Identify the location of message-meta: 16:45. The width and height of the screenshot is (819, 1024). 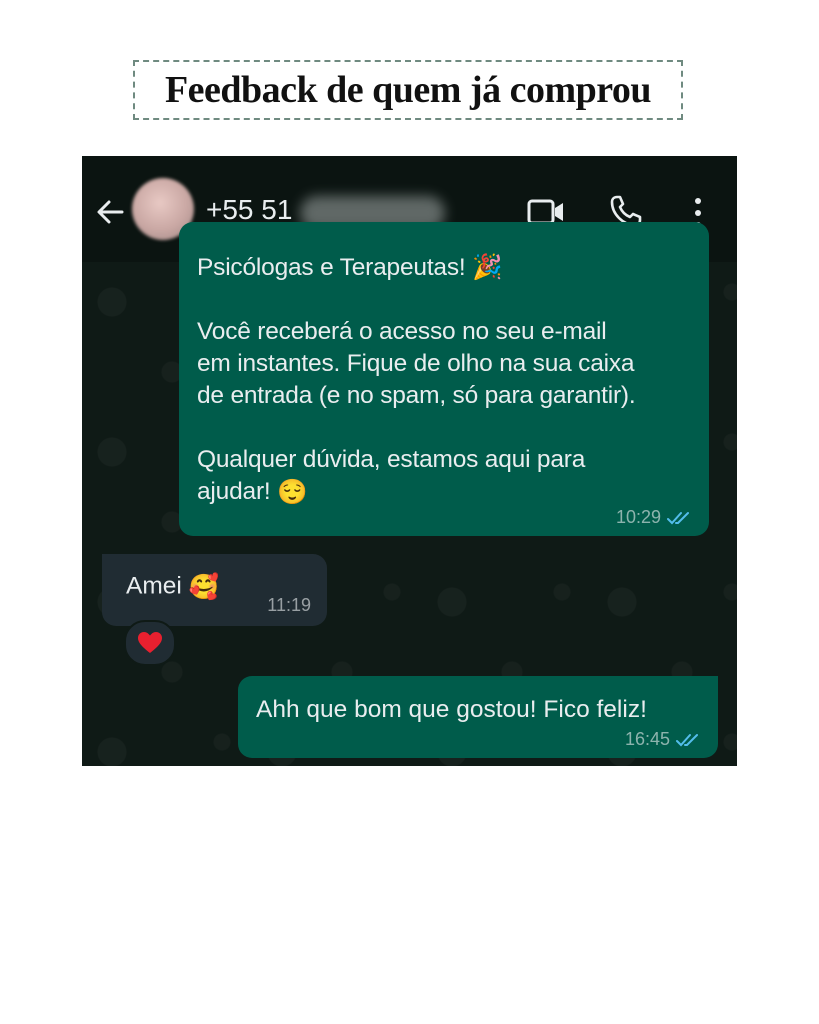
(663, 739).